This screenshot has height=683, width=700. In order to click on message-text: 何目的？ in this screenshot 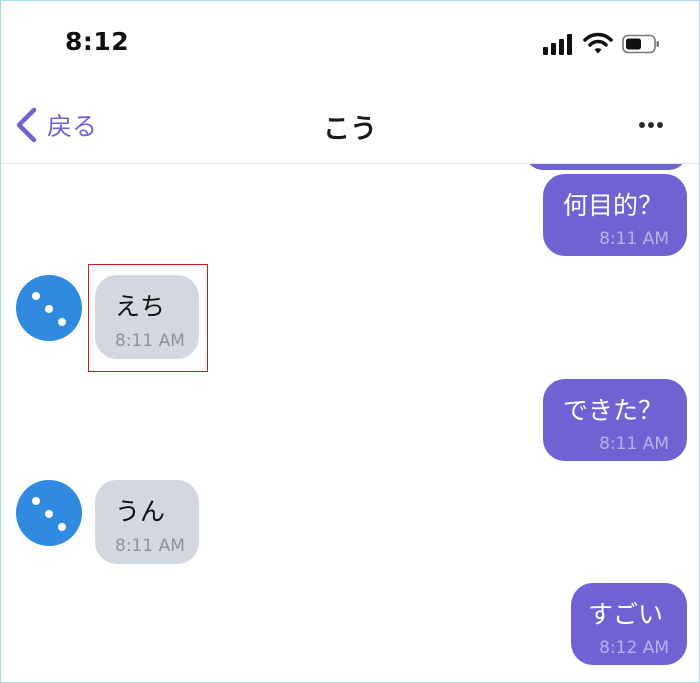, I will do `click(612, 205)`.